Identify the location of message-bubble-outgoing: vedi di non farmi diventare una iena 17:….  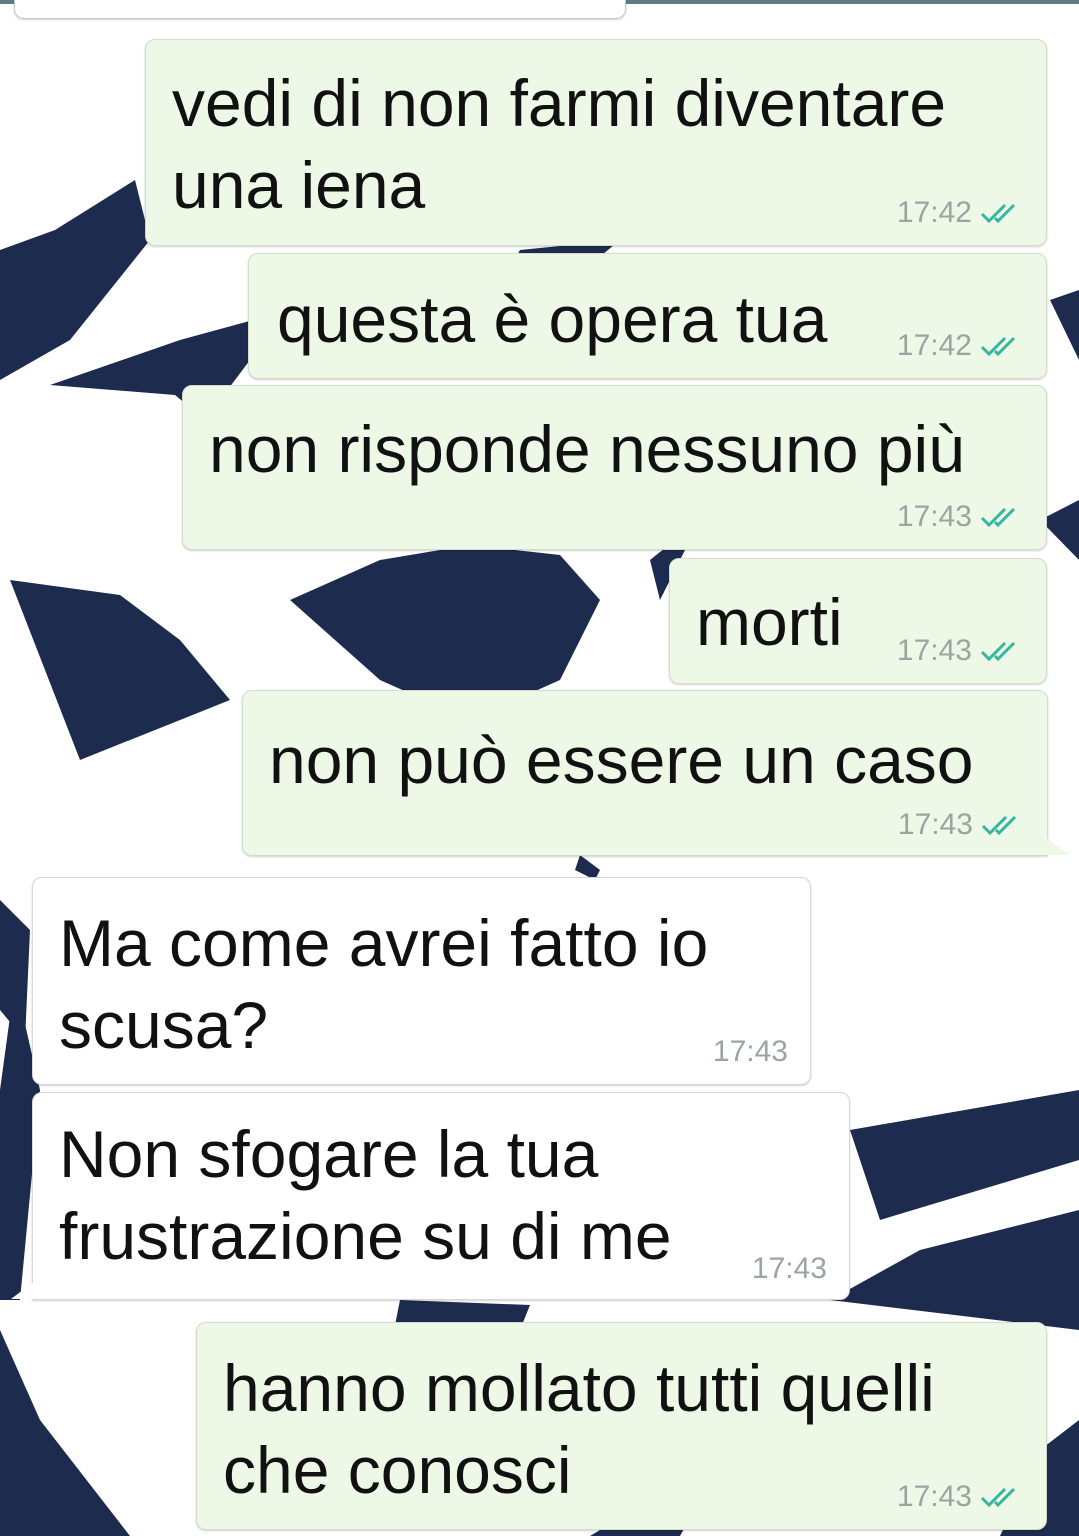
(596, 142).